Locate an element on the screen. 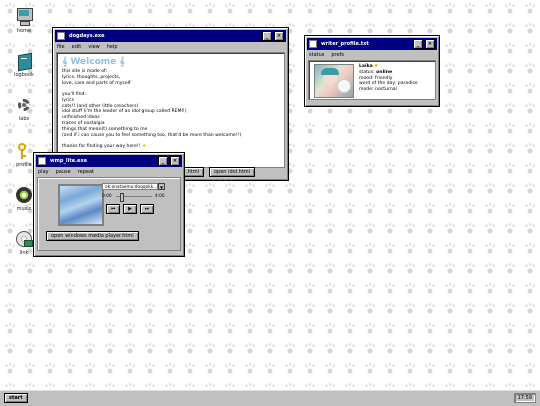 The image size is (540, 406). computer-icon is located at coordinates (24, 17).